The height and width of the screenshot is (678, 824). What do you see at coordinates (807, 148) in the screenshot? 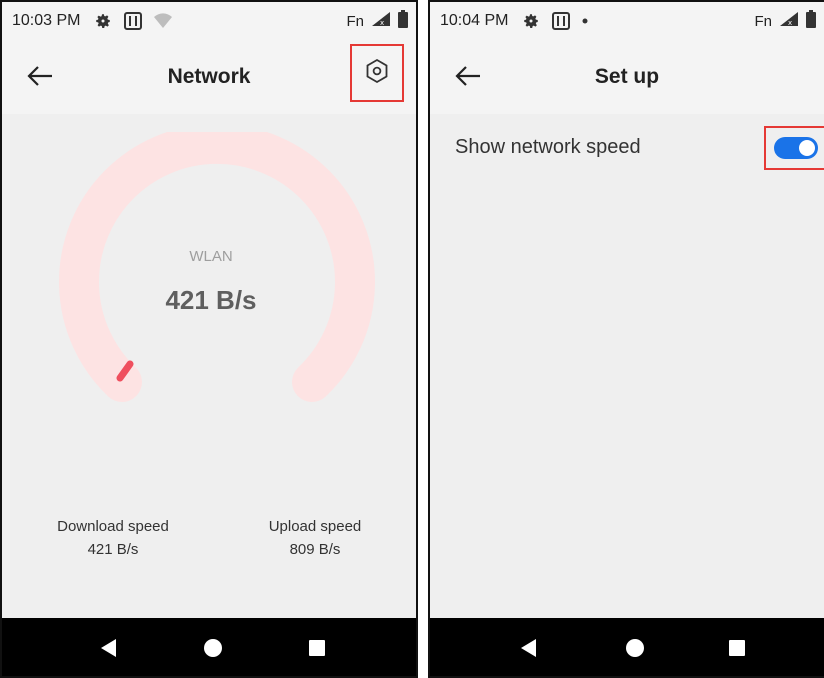
I see `toggle-knob` at bounding box center [807, 148].